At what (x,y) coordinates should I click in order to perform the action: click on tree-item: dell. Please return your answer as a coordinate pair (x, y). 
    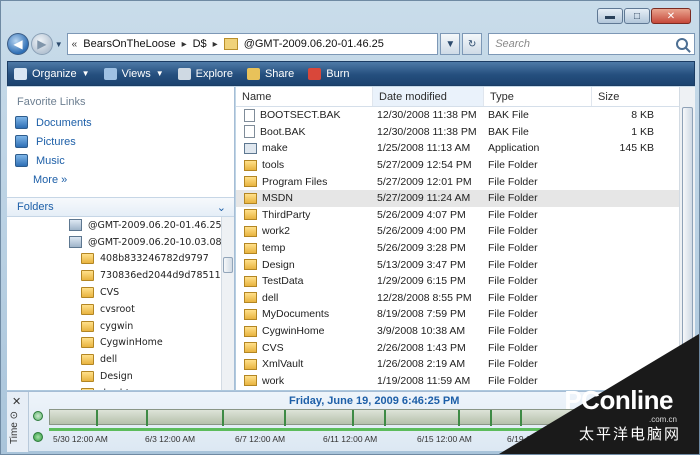
    Looking at the image, I should click on (120, 359).